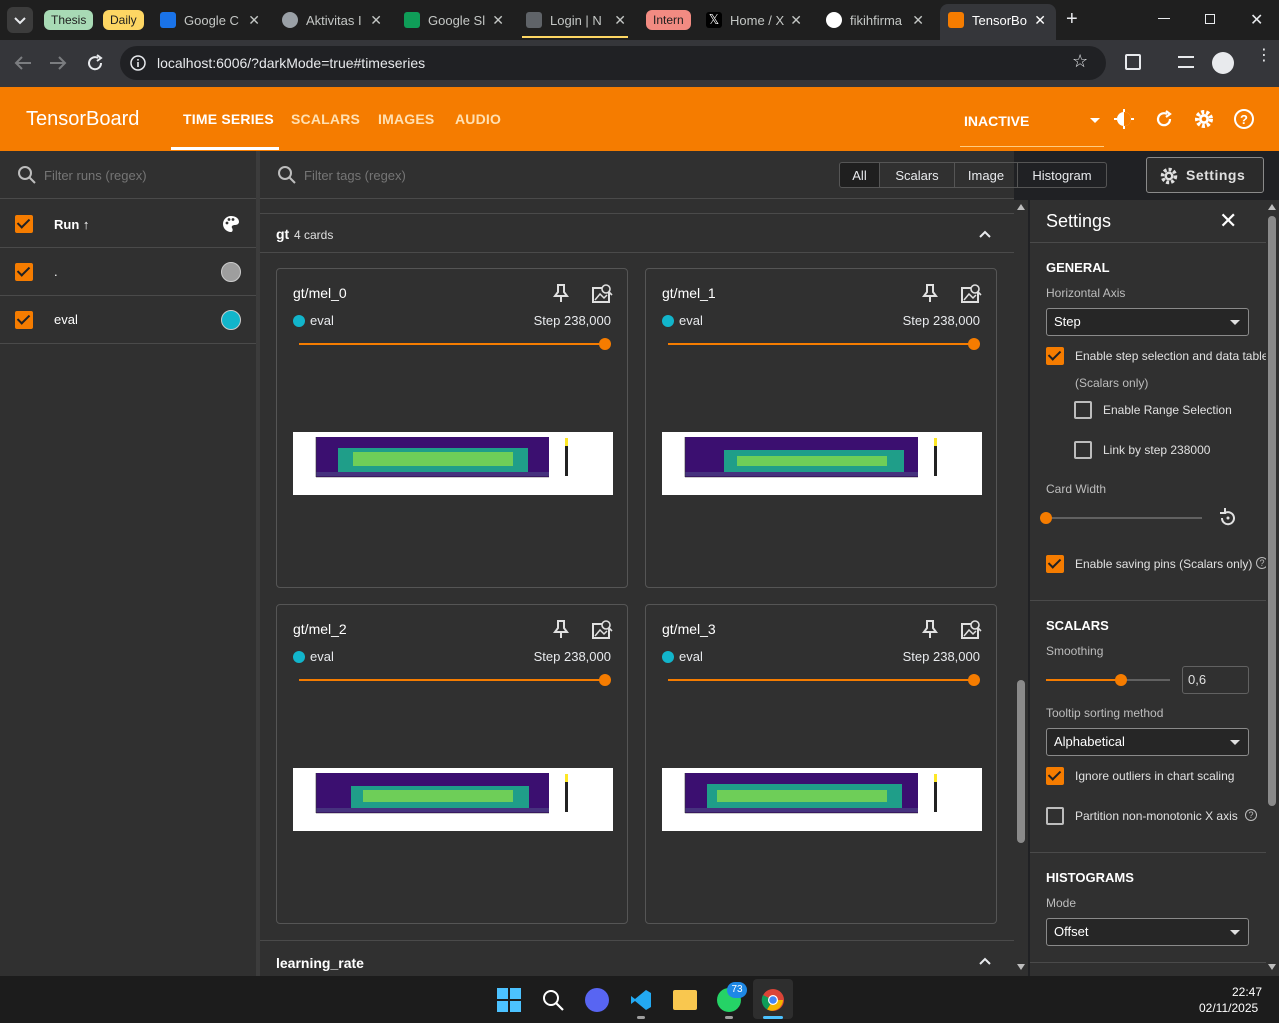  Describe the element at coordinates (1062, 175) in the screenshot. I see `chip-histogram: Histogram` at that location.